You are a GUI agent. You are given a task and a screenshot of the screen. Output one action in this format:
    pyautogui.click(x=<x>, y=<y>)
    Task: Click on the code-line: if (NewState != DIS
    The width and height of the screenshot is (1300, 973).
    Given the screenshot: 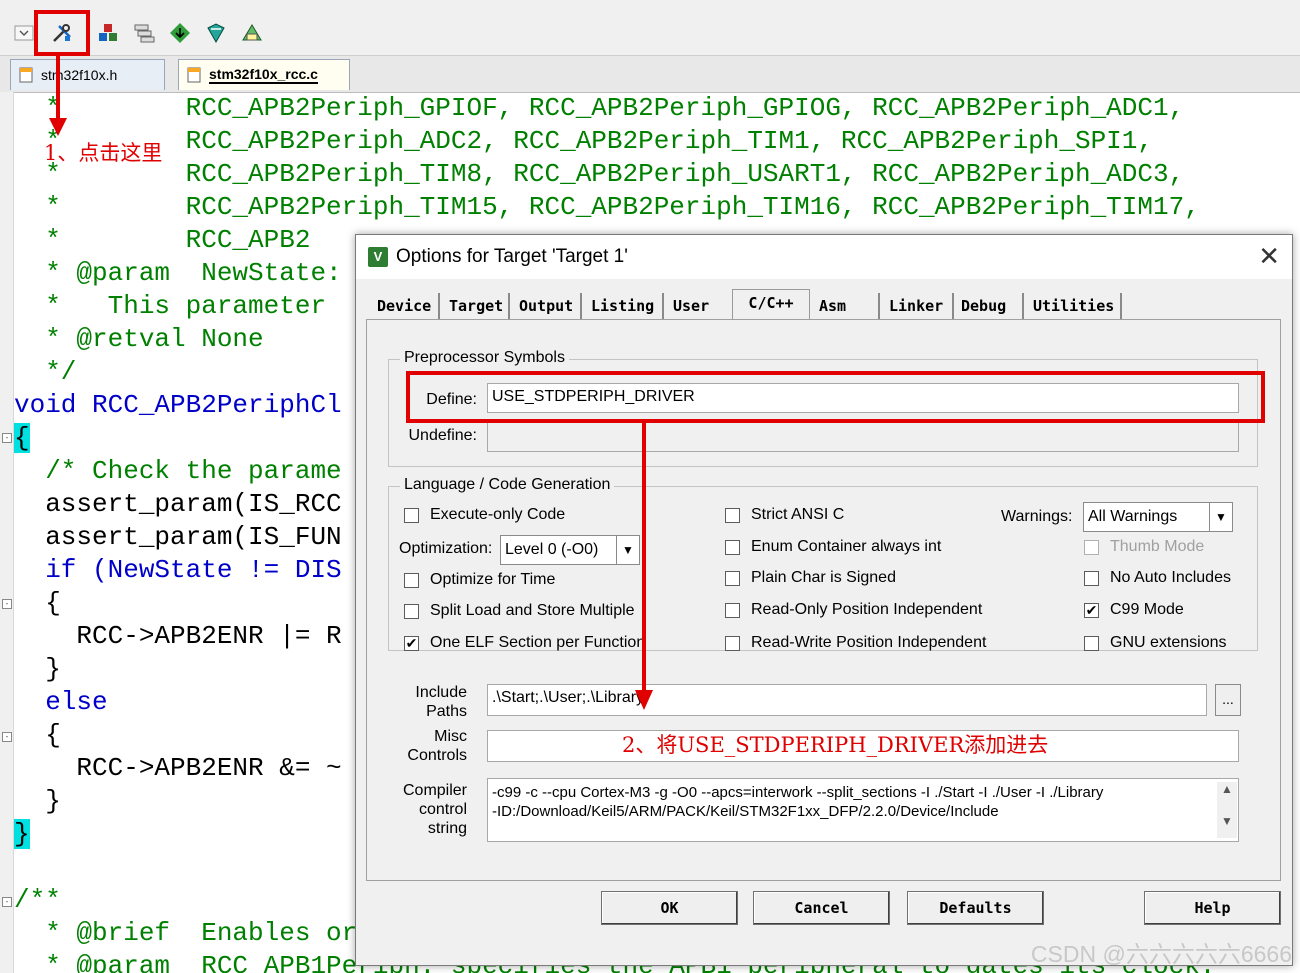 What is the action you would take?
    pyautogui.click(x=178, y=570)
    